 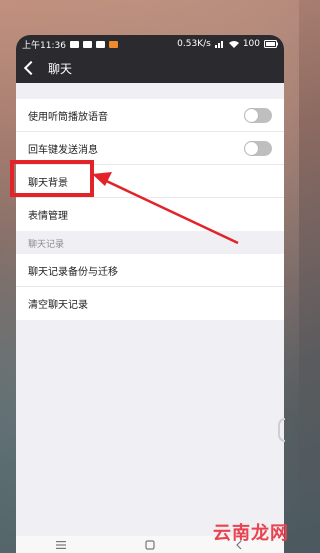 What do you see at coordinates (165, 208) in the screenshot?
I see `pointer-arrow` at bounding box center [165, 208].